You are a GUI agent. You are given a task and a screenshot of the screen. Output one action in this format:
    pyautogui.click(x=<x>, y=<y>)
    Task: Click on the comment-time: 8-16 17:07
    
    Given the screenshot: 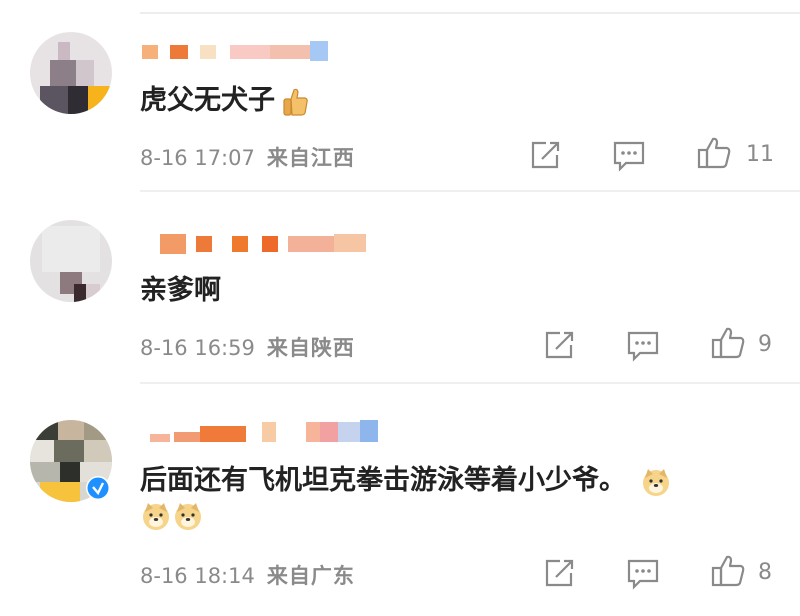 What is the action you would take?
    pyautogui.click(x=197, y=158)
    